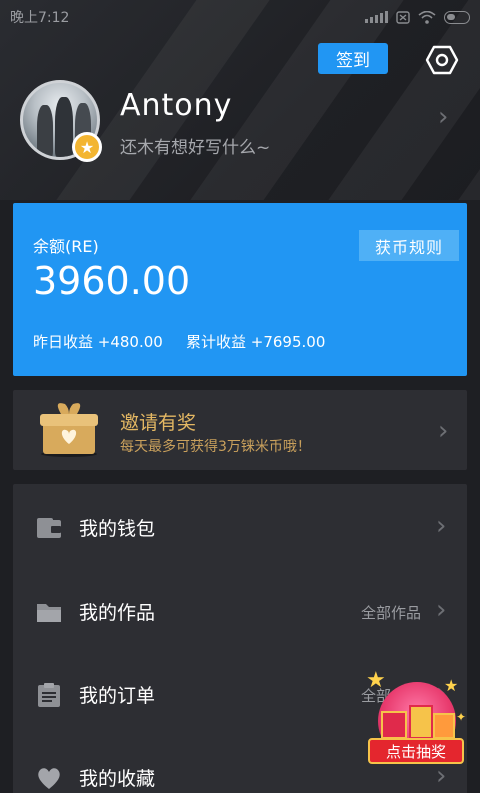 This screenshot has height=793, width=480. Describe the element at coordinates (240, 17) in the screenshot. I see `status-bar: 晚上7:12` at that location.